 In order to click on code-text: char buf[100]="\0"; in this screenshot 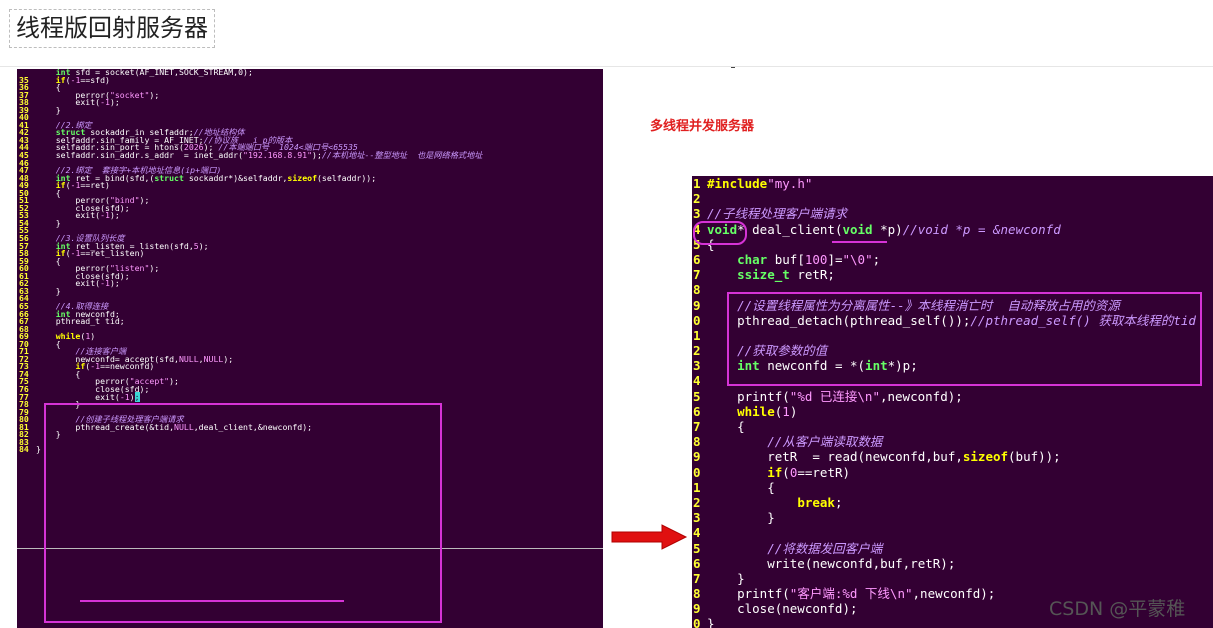, I will do `click(809, 259)`.